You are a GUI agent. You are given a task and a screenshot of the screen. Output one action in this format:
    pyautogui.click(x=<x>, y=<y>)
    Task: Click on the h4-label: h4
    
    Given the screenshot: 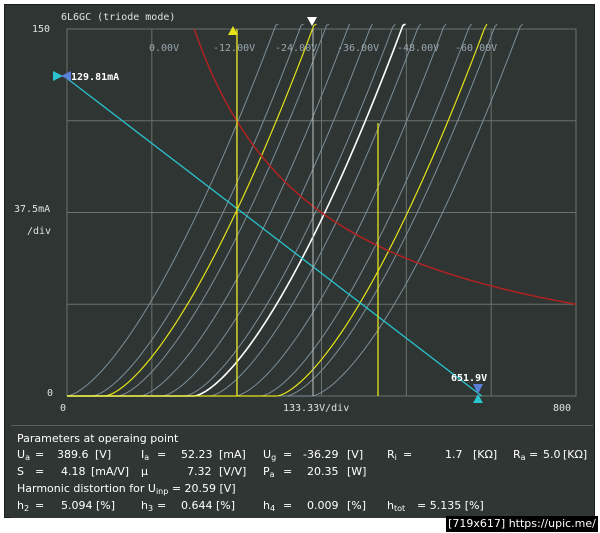 What is the action you would take?
    pyautogui.click(x=269, y=506)
    